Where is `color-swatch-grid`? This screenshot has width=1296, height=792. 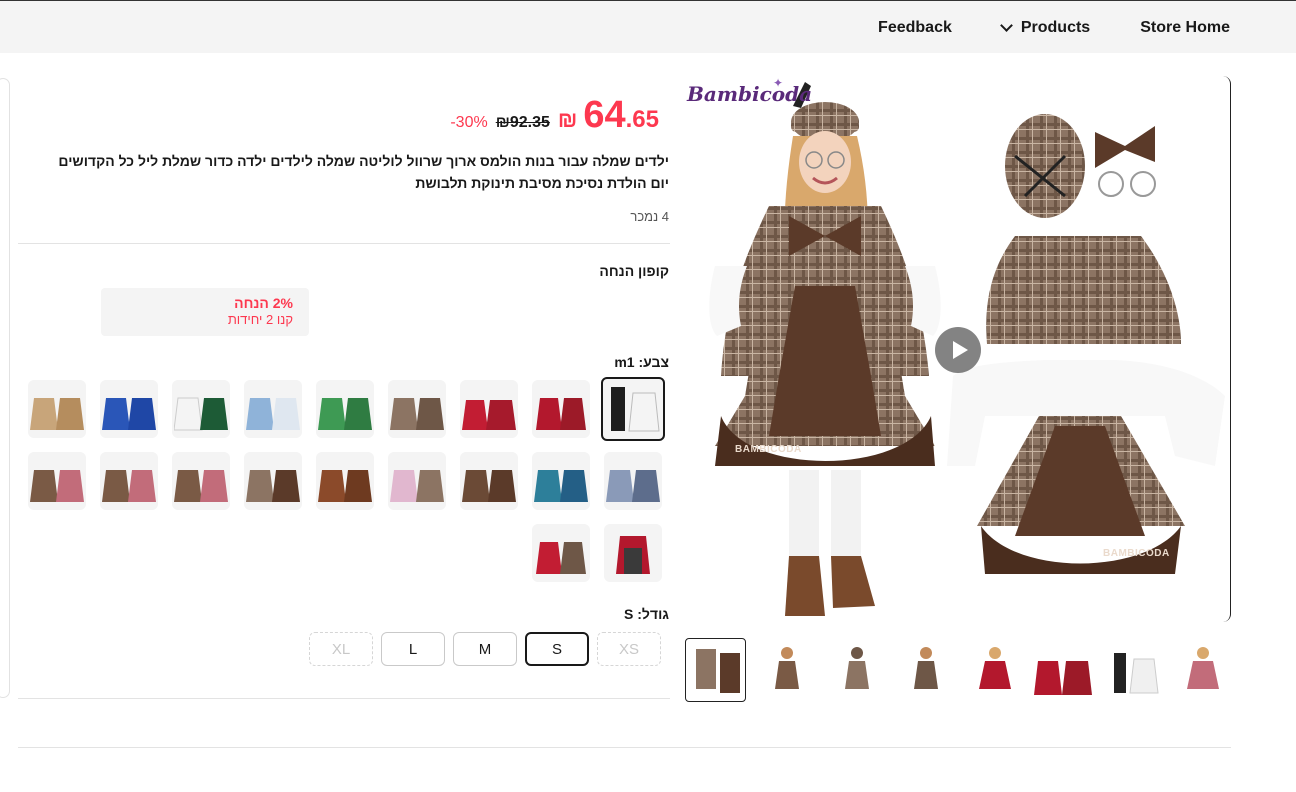 color-swatch-grid is located at coordinates (343, 479).